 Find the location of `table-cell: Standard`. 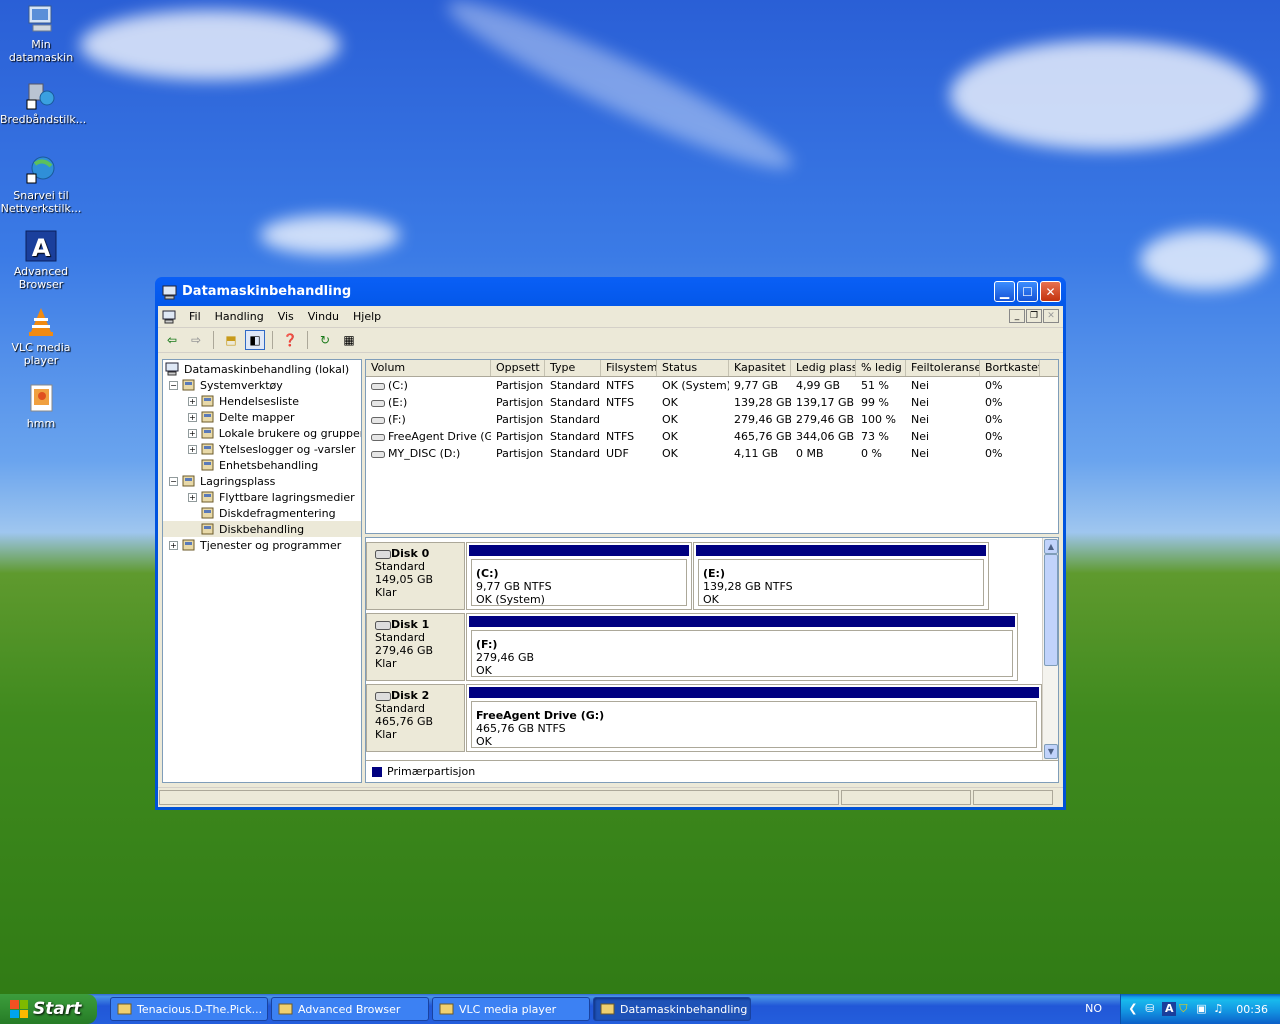

table-cell: Standard is located at coordinates (573, 436).